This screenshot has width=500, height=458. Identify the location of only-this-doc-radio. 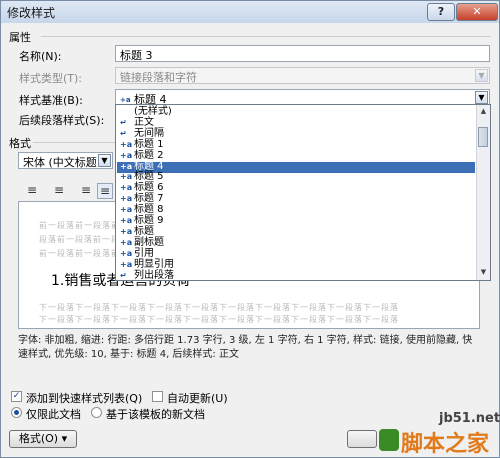
(16, 412).